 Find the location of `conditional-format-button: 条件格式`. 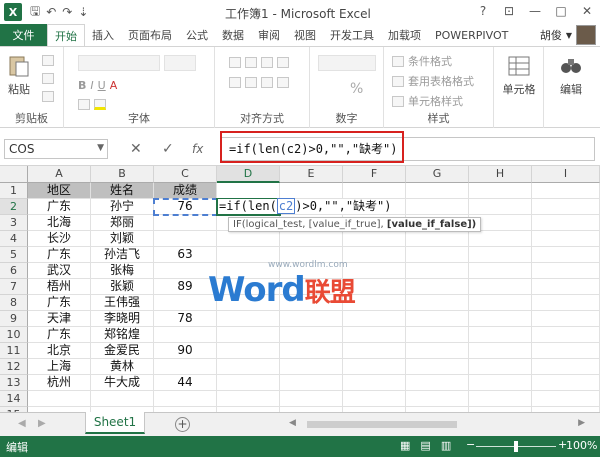

conditional-format-button: 条件格式 is located at coordinates (422, 61).